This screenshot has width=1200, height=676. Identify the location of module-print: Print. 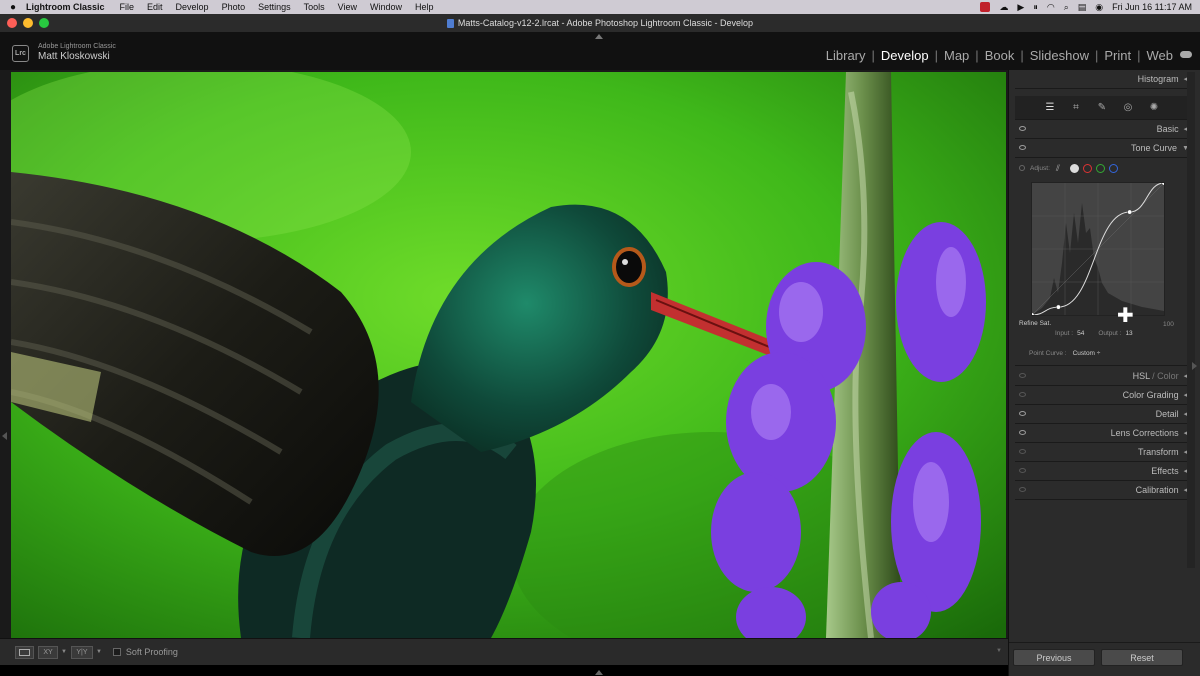
(1117, 55).